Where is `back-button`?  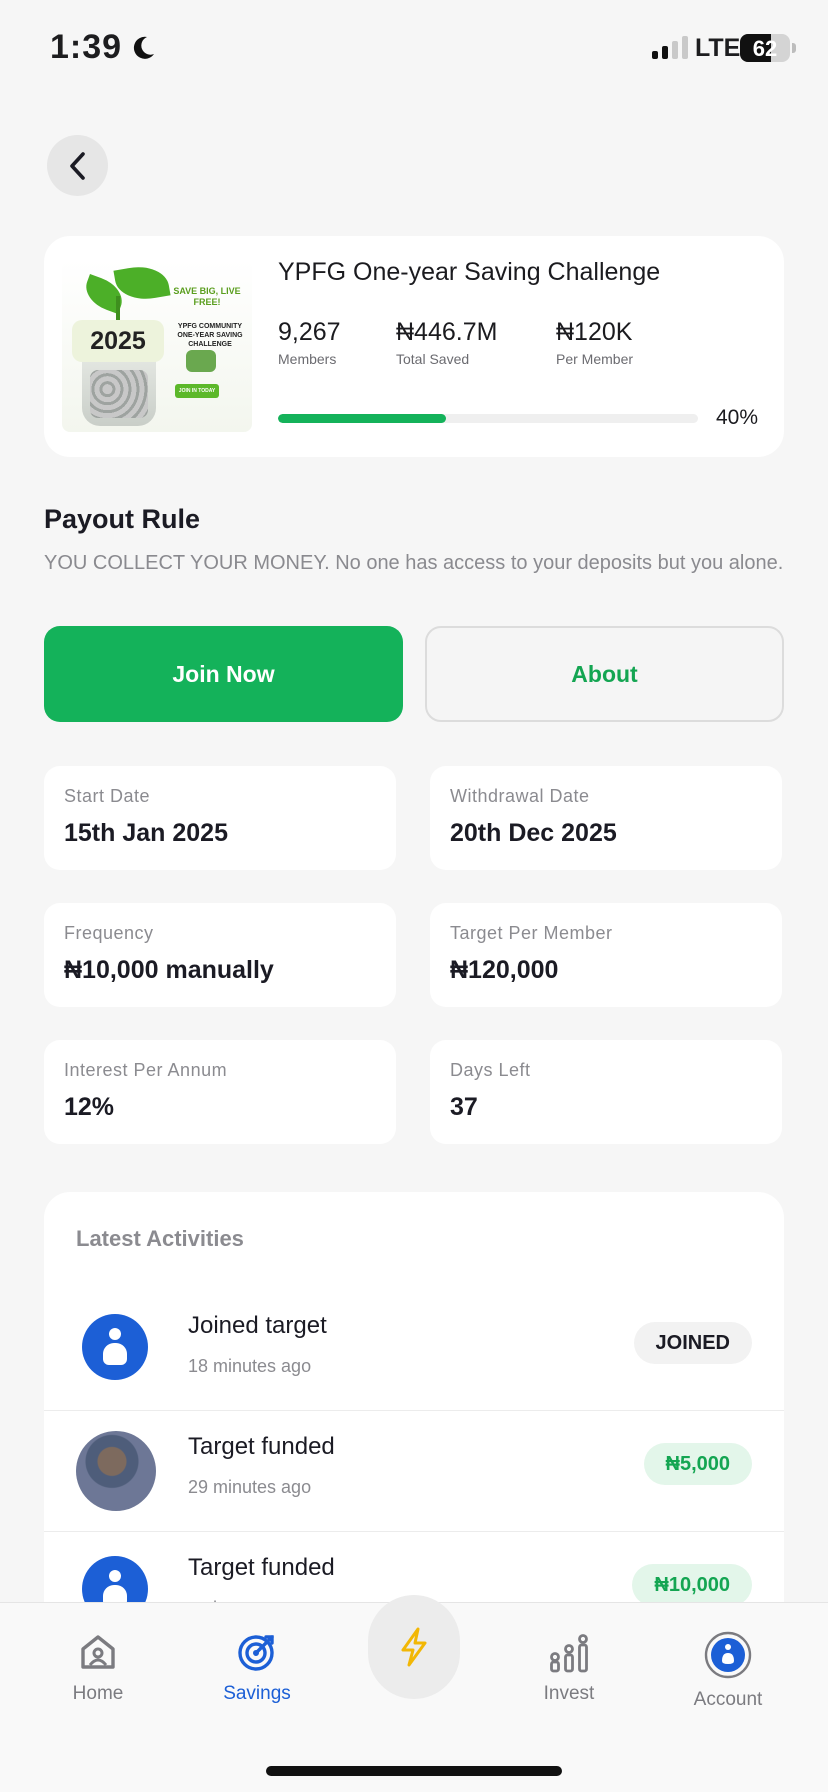 back-button is located at coordinates (77, 165).